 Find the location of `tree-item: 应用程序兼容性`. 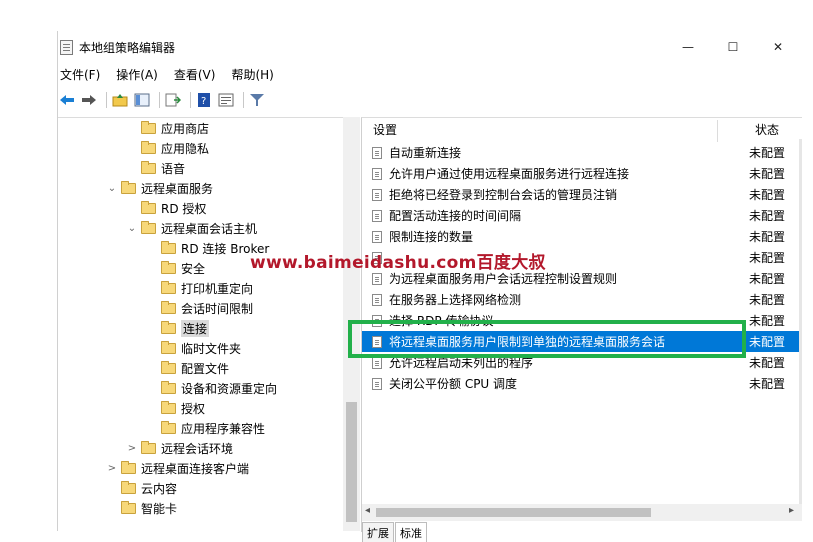

tree-item: 应用程序兼容性 is located at coordinates (206, 428).